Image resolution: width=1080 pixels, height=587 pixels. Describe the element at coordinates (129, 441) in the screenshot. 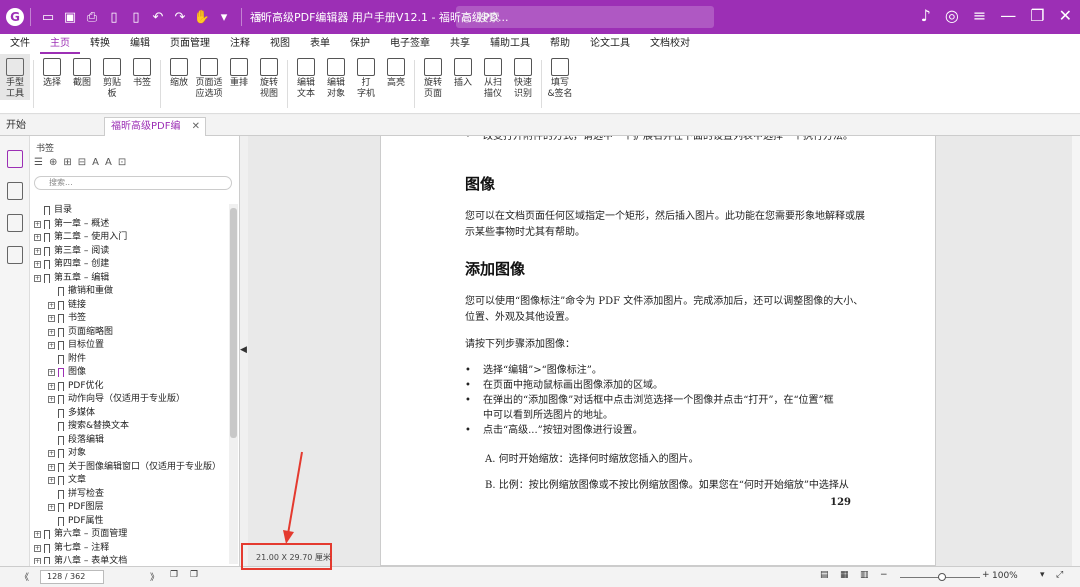

I see `bookmark-item: 段落编辑` at that location.